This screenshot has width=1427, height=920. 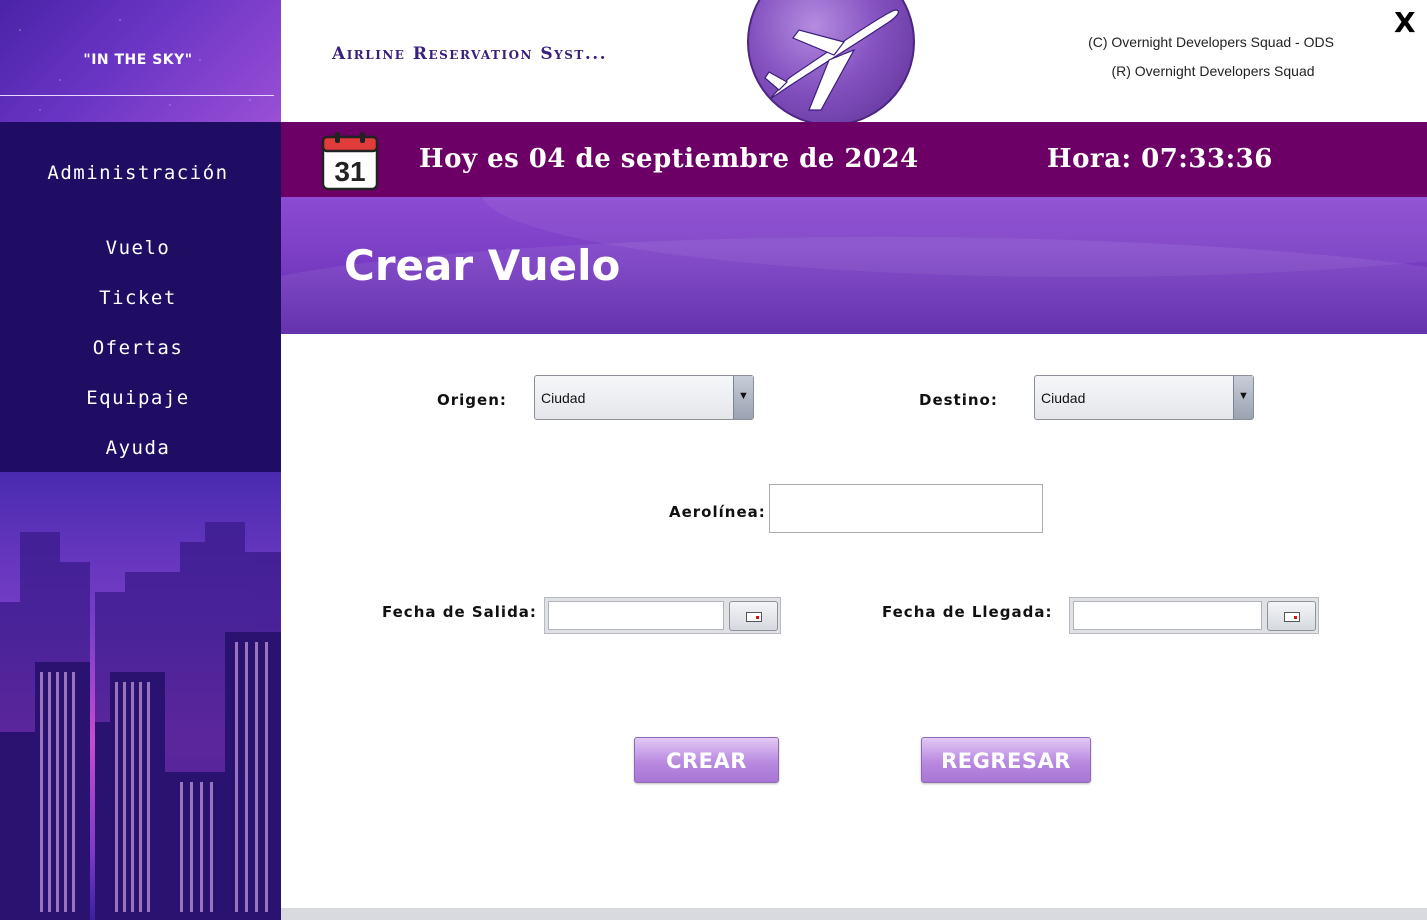 I want to click on city-skyline-image, so click(x=140, y=696).